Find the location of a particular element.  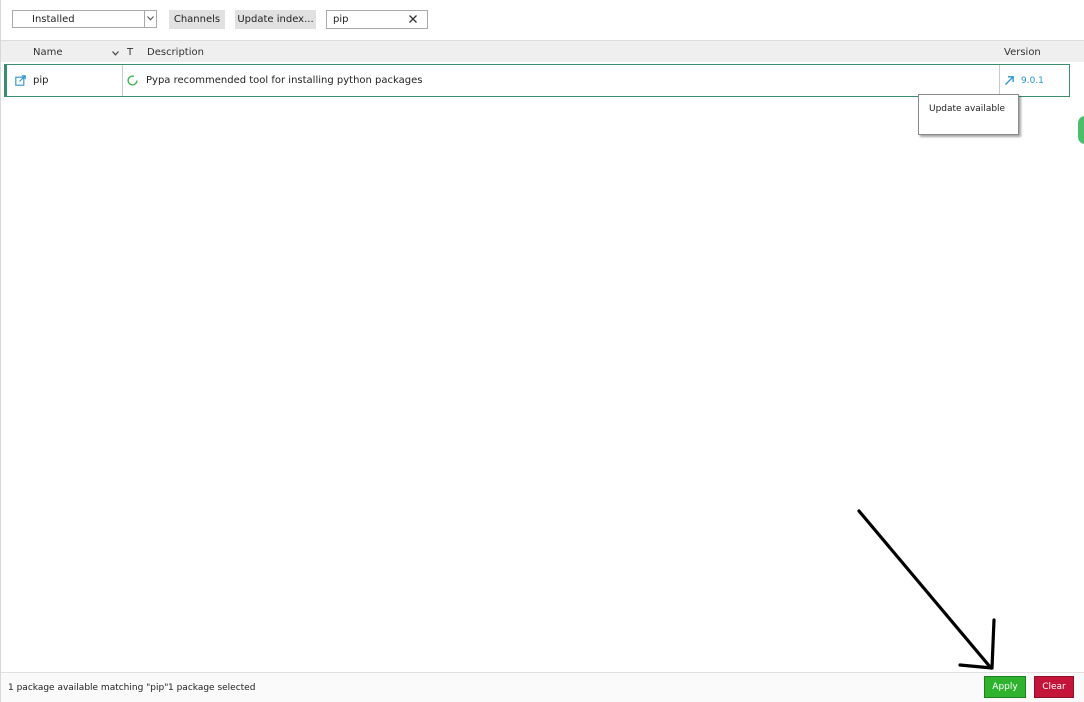

filter-select: Installed is located at coordinates (84, 19).